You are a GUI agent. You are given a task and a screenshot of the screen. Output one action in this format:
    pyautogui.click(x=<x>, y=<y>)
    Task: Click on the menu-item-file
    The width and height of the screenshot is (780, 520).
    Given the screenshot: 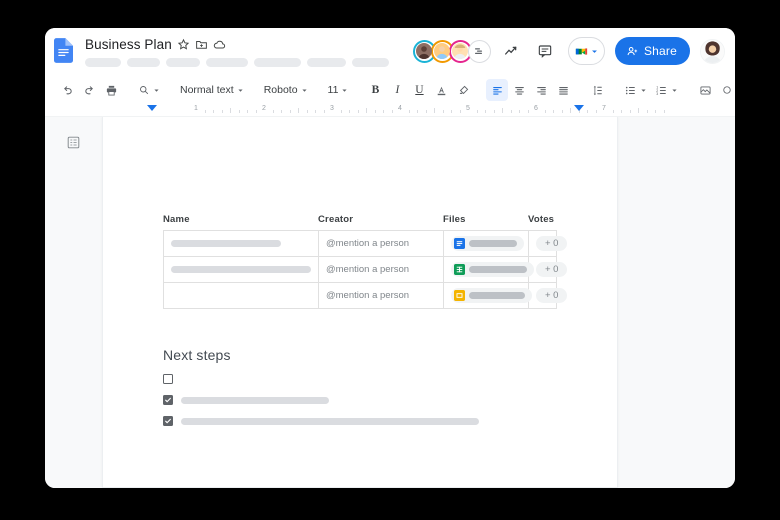 What is the action you would take?
    pyautogui.click(x=103, y=62)
    